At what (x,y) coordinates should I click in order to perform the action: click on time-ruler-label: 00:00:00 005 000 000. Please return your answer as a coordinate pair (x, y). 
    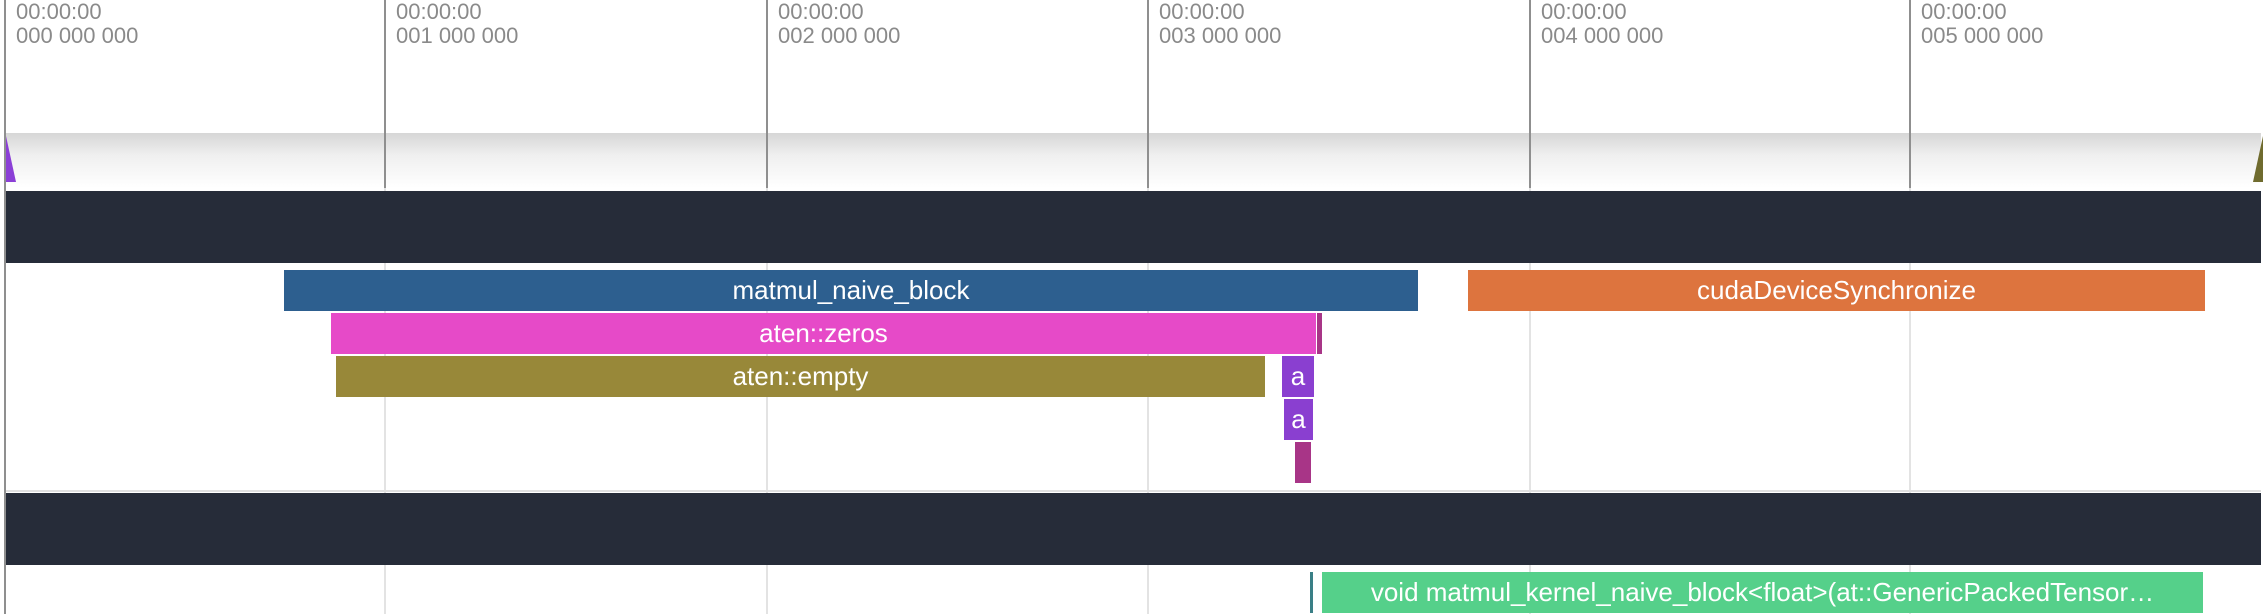
    Looking at the image, I should click on (1982, 24).